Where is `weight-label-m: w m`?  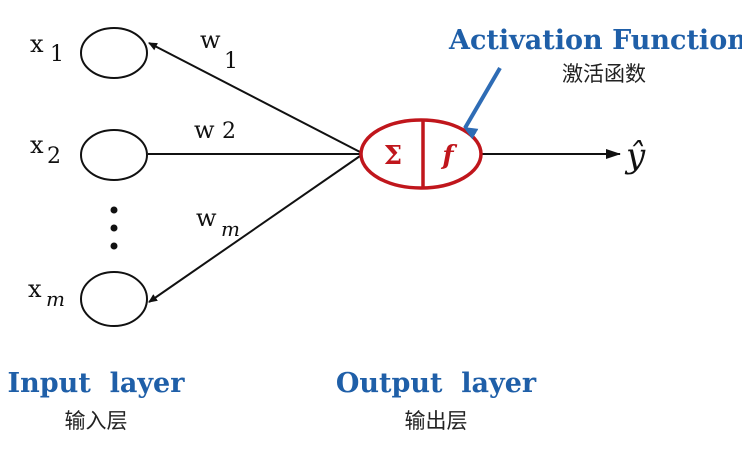 weight-label-m: w m is located at coordinates (218, 222).